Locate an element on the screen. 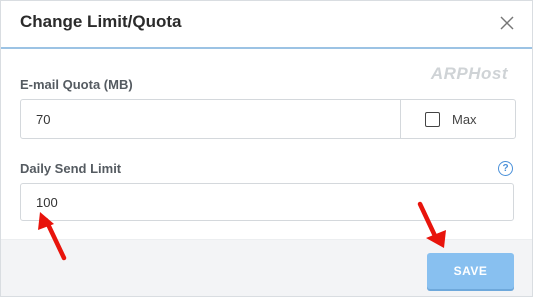 The height and width of the screenshot is (297, 533). close-icon is located at coordinates (507, 23).